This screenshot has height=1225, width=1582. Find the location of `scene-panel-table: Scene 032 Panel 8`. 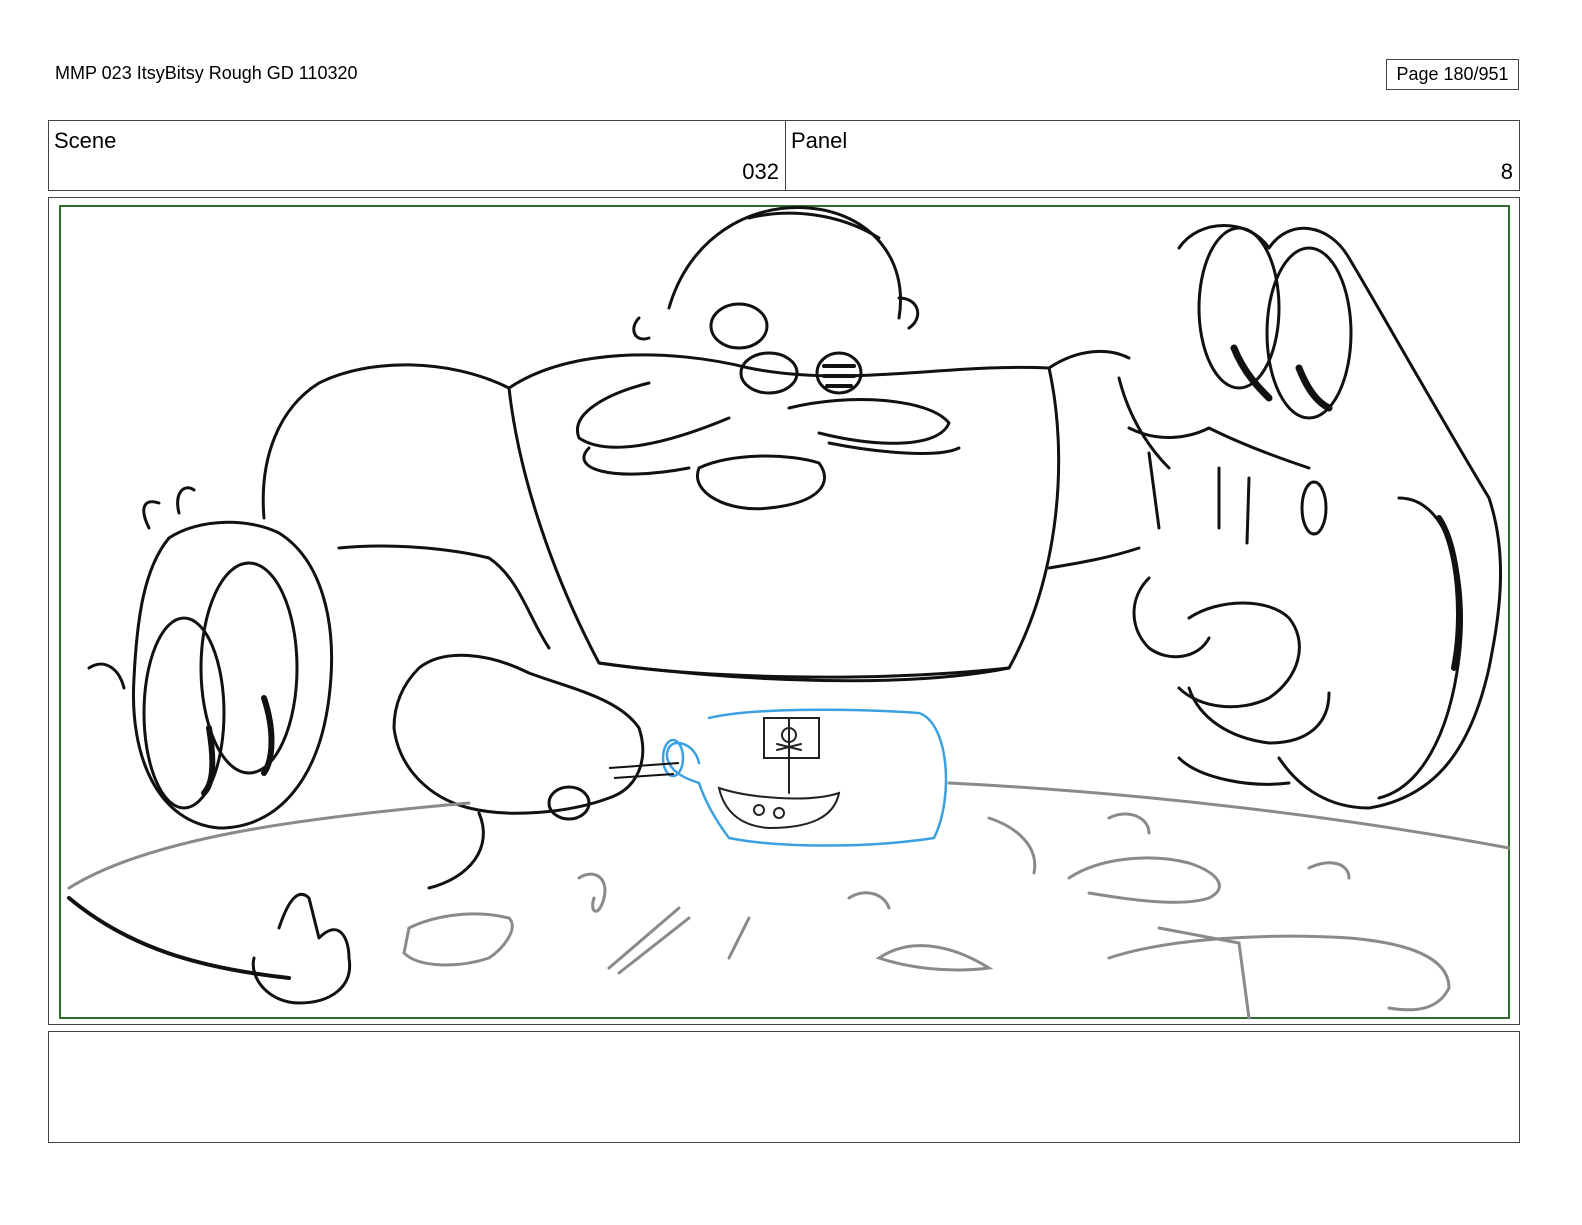

scene-panel-table: Scene 032 Panel 8 is located at coordinates (784, 155).